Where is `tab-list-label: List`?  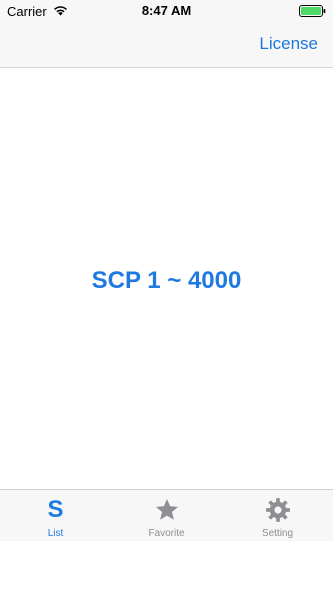 tab-list-label: List is located at coordinates (55, 533).